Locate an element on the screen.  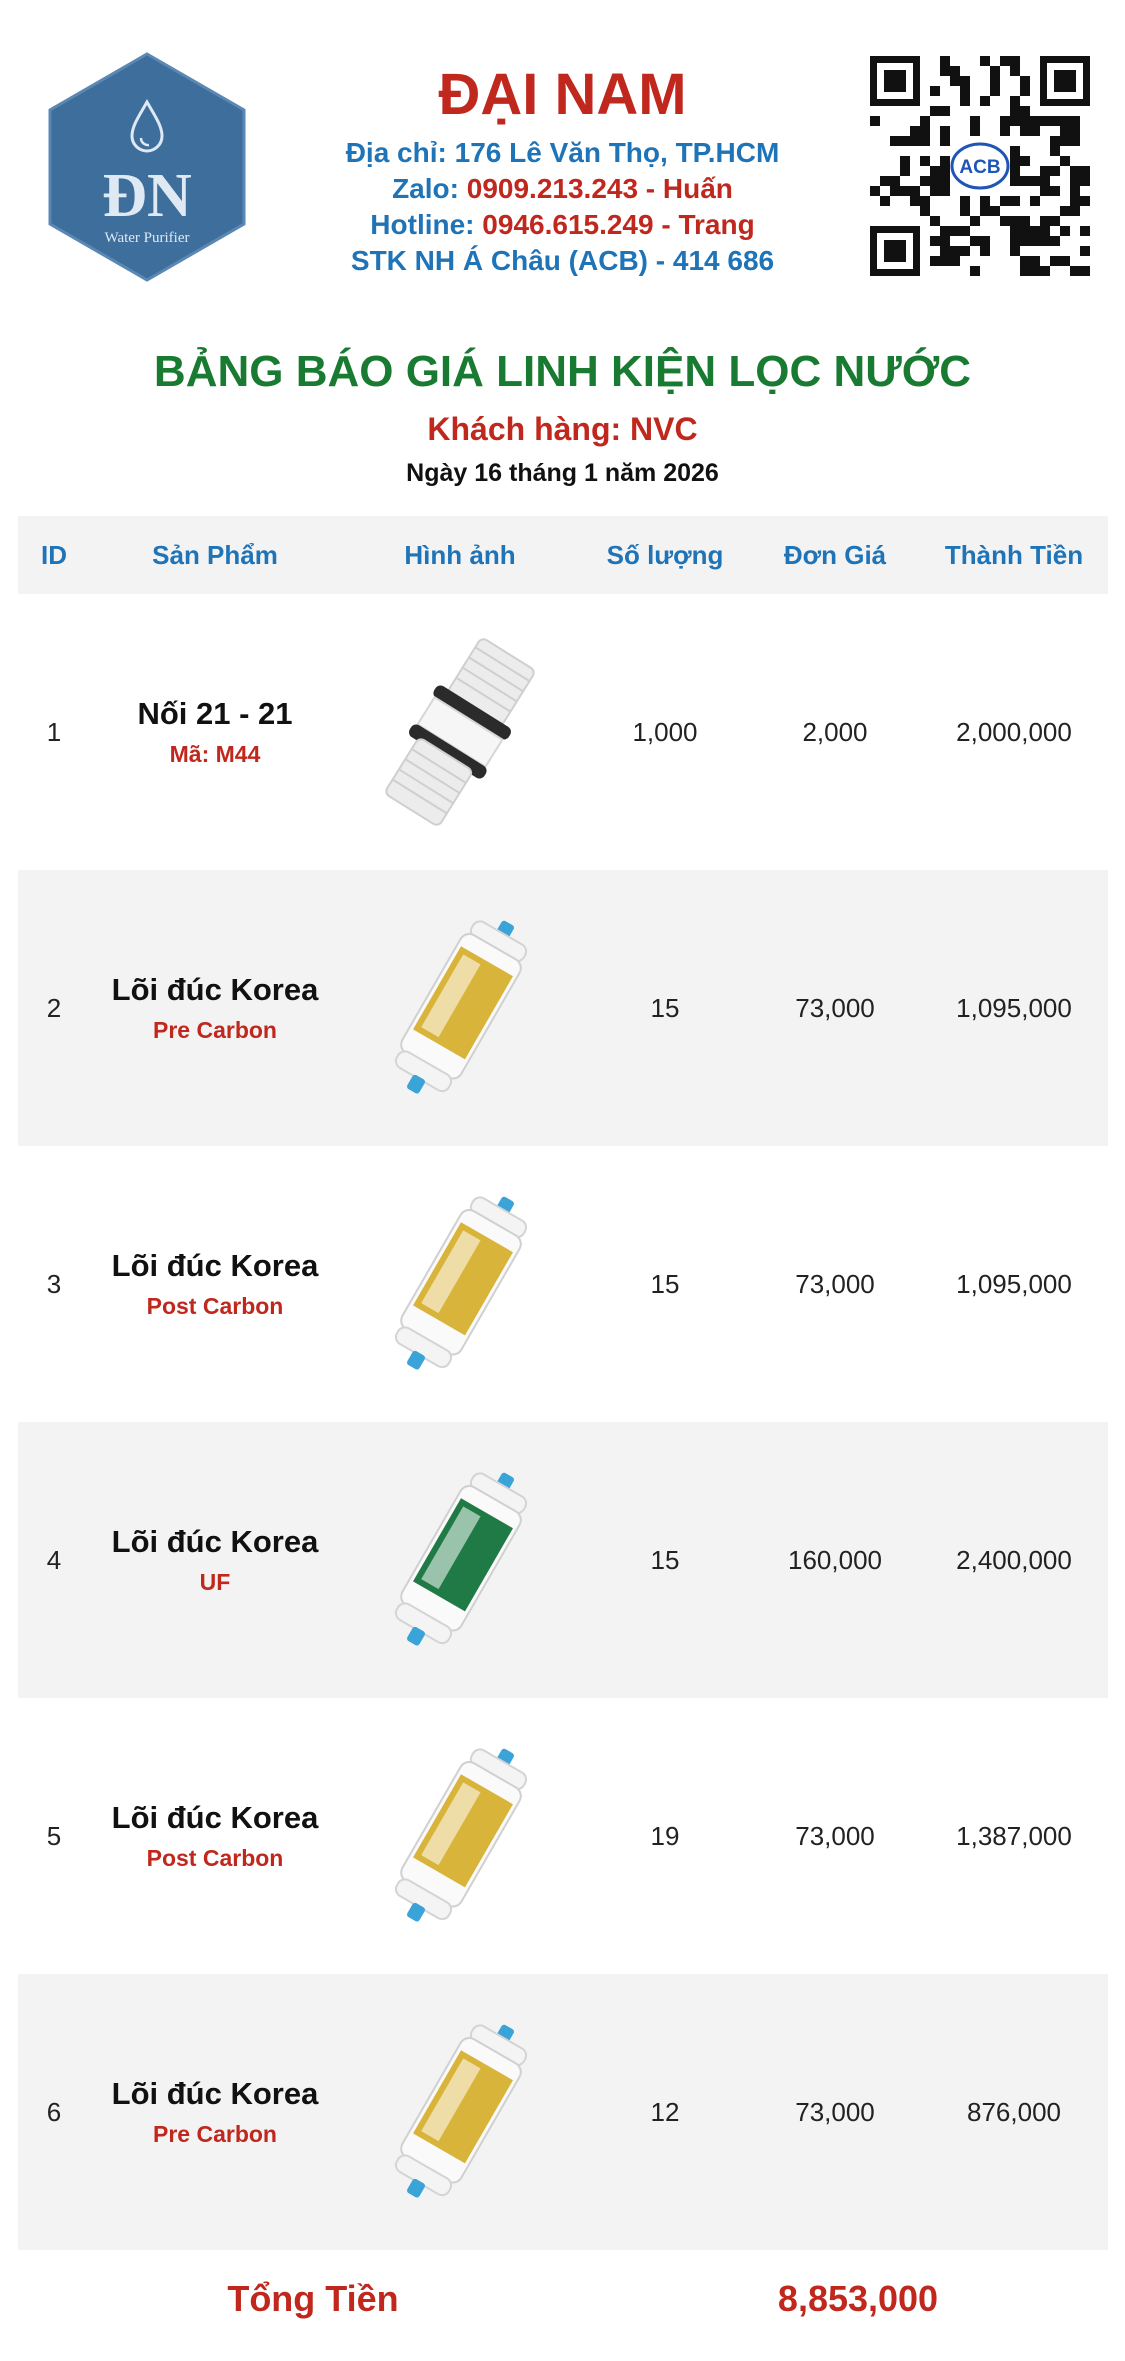
logo-subtext: Water Purifier is located at coordinates (146, 238).